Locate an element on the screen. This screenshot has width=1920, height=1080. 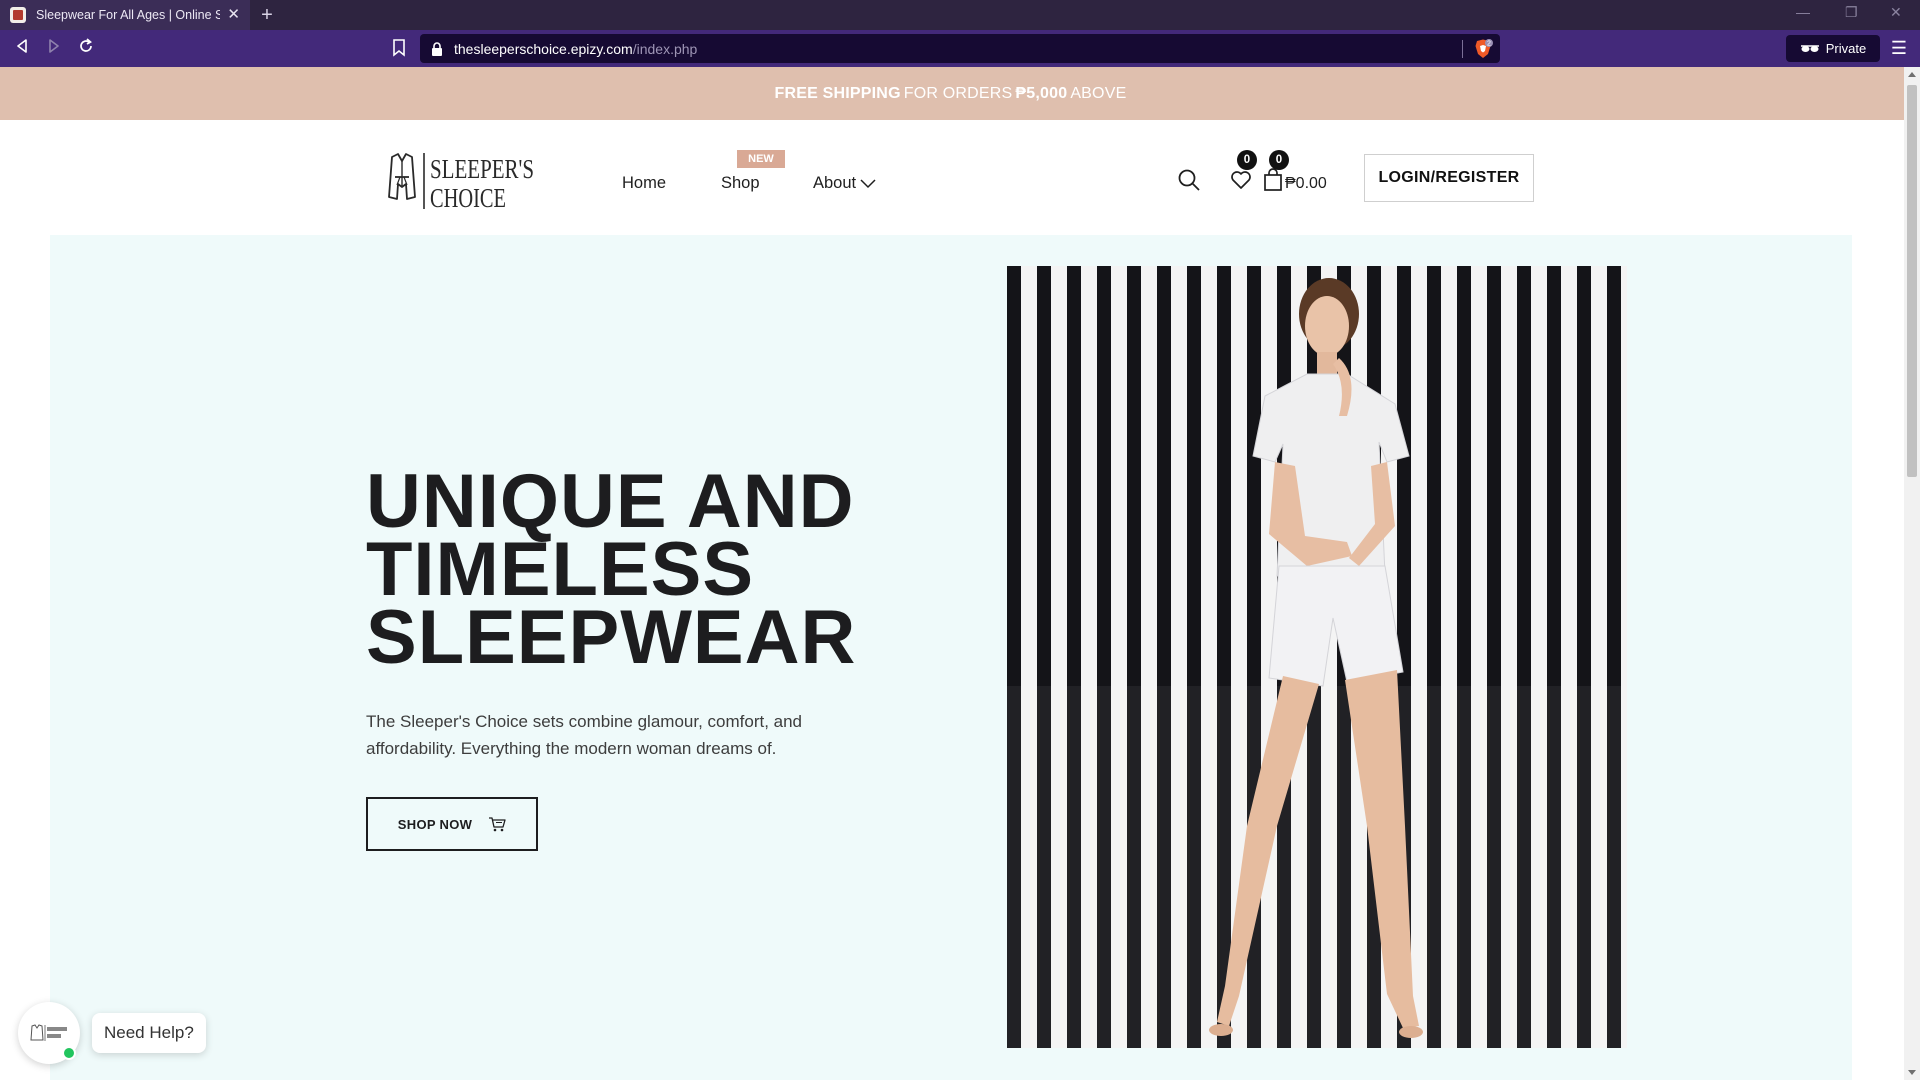
shop-now-label: SHOP NOW is located at coordinates (435, 824).